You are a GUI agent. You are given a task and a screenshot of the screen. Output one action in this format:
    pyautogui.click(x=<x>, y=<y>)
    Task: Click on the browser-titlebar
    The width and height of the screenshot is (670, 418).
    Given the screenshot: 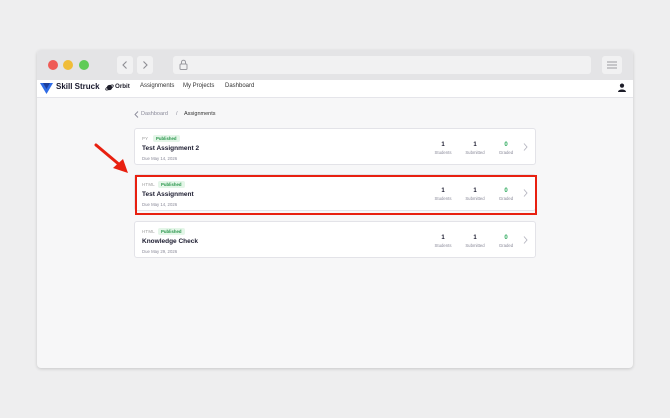 What is the action you would take?
    pyautogui.click(x=335, y=65)
    